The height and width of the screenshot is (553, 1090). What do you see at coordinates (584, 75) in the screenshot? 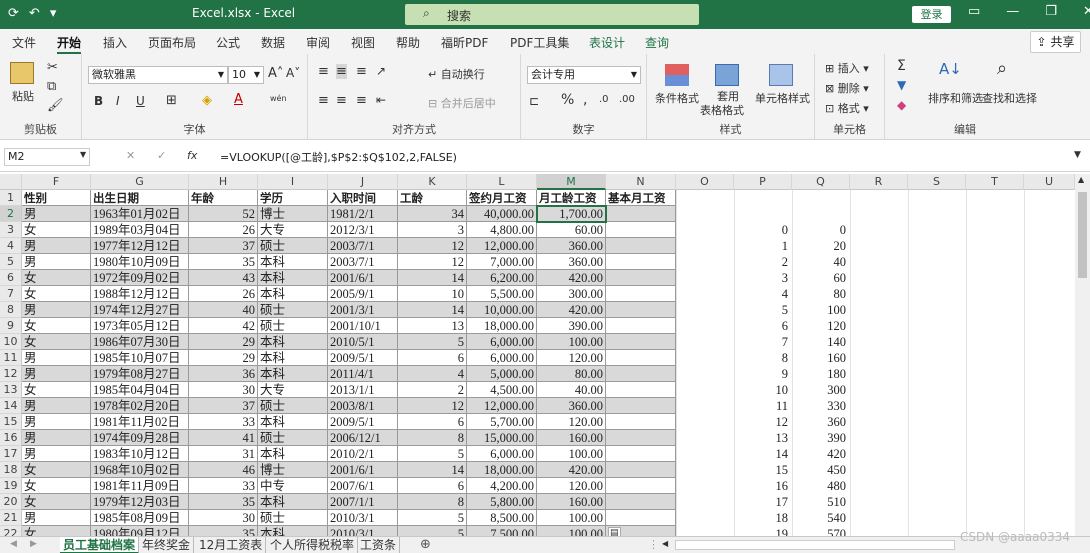
I see `number-format-combo: 会计专用 ▼` at bounding box center [584, 75].